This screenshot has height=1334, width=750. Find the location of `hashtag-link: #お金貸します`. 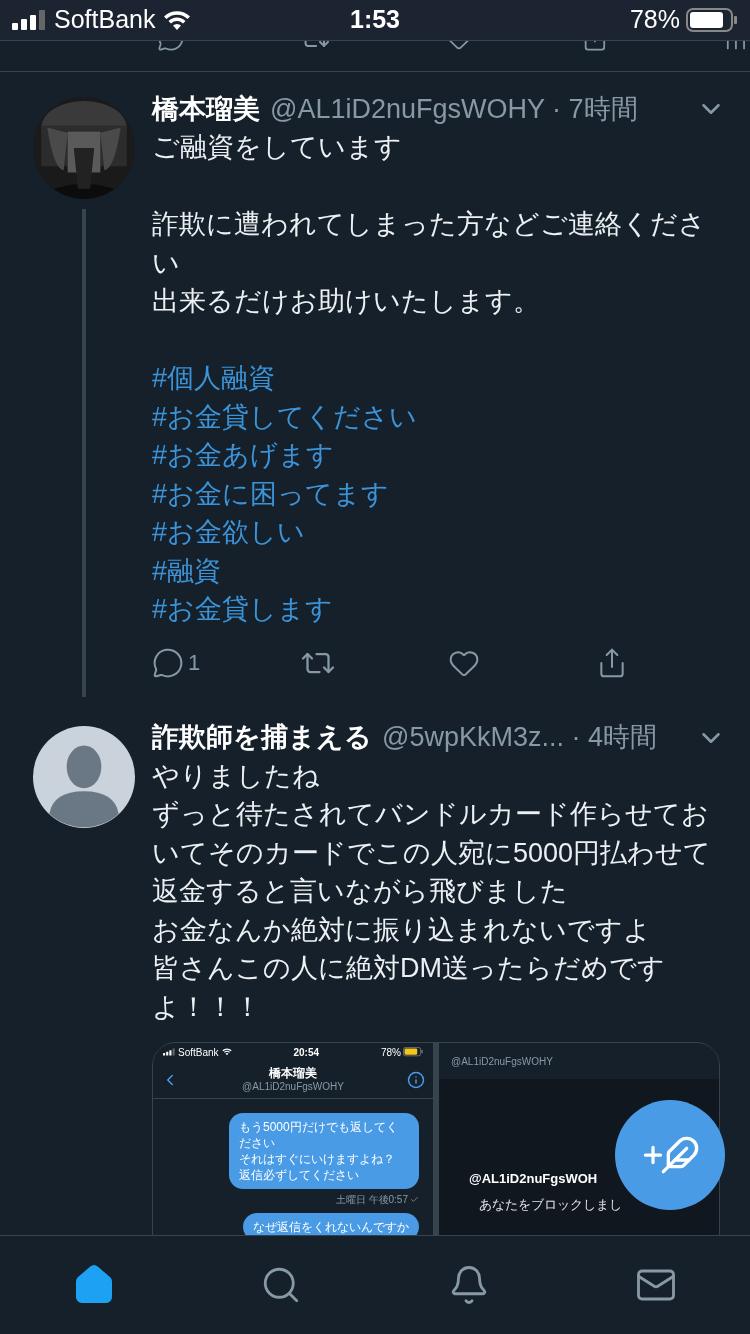

hashtag-link: #お金貸します is located at coordinates (243, 609).